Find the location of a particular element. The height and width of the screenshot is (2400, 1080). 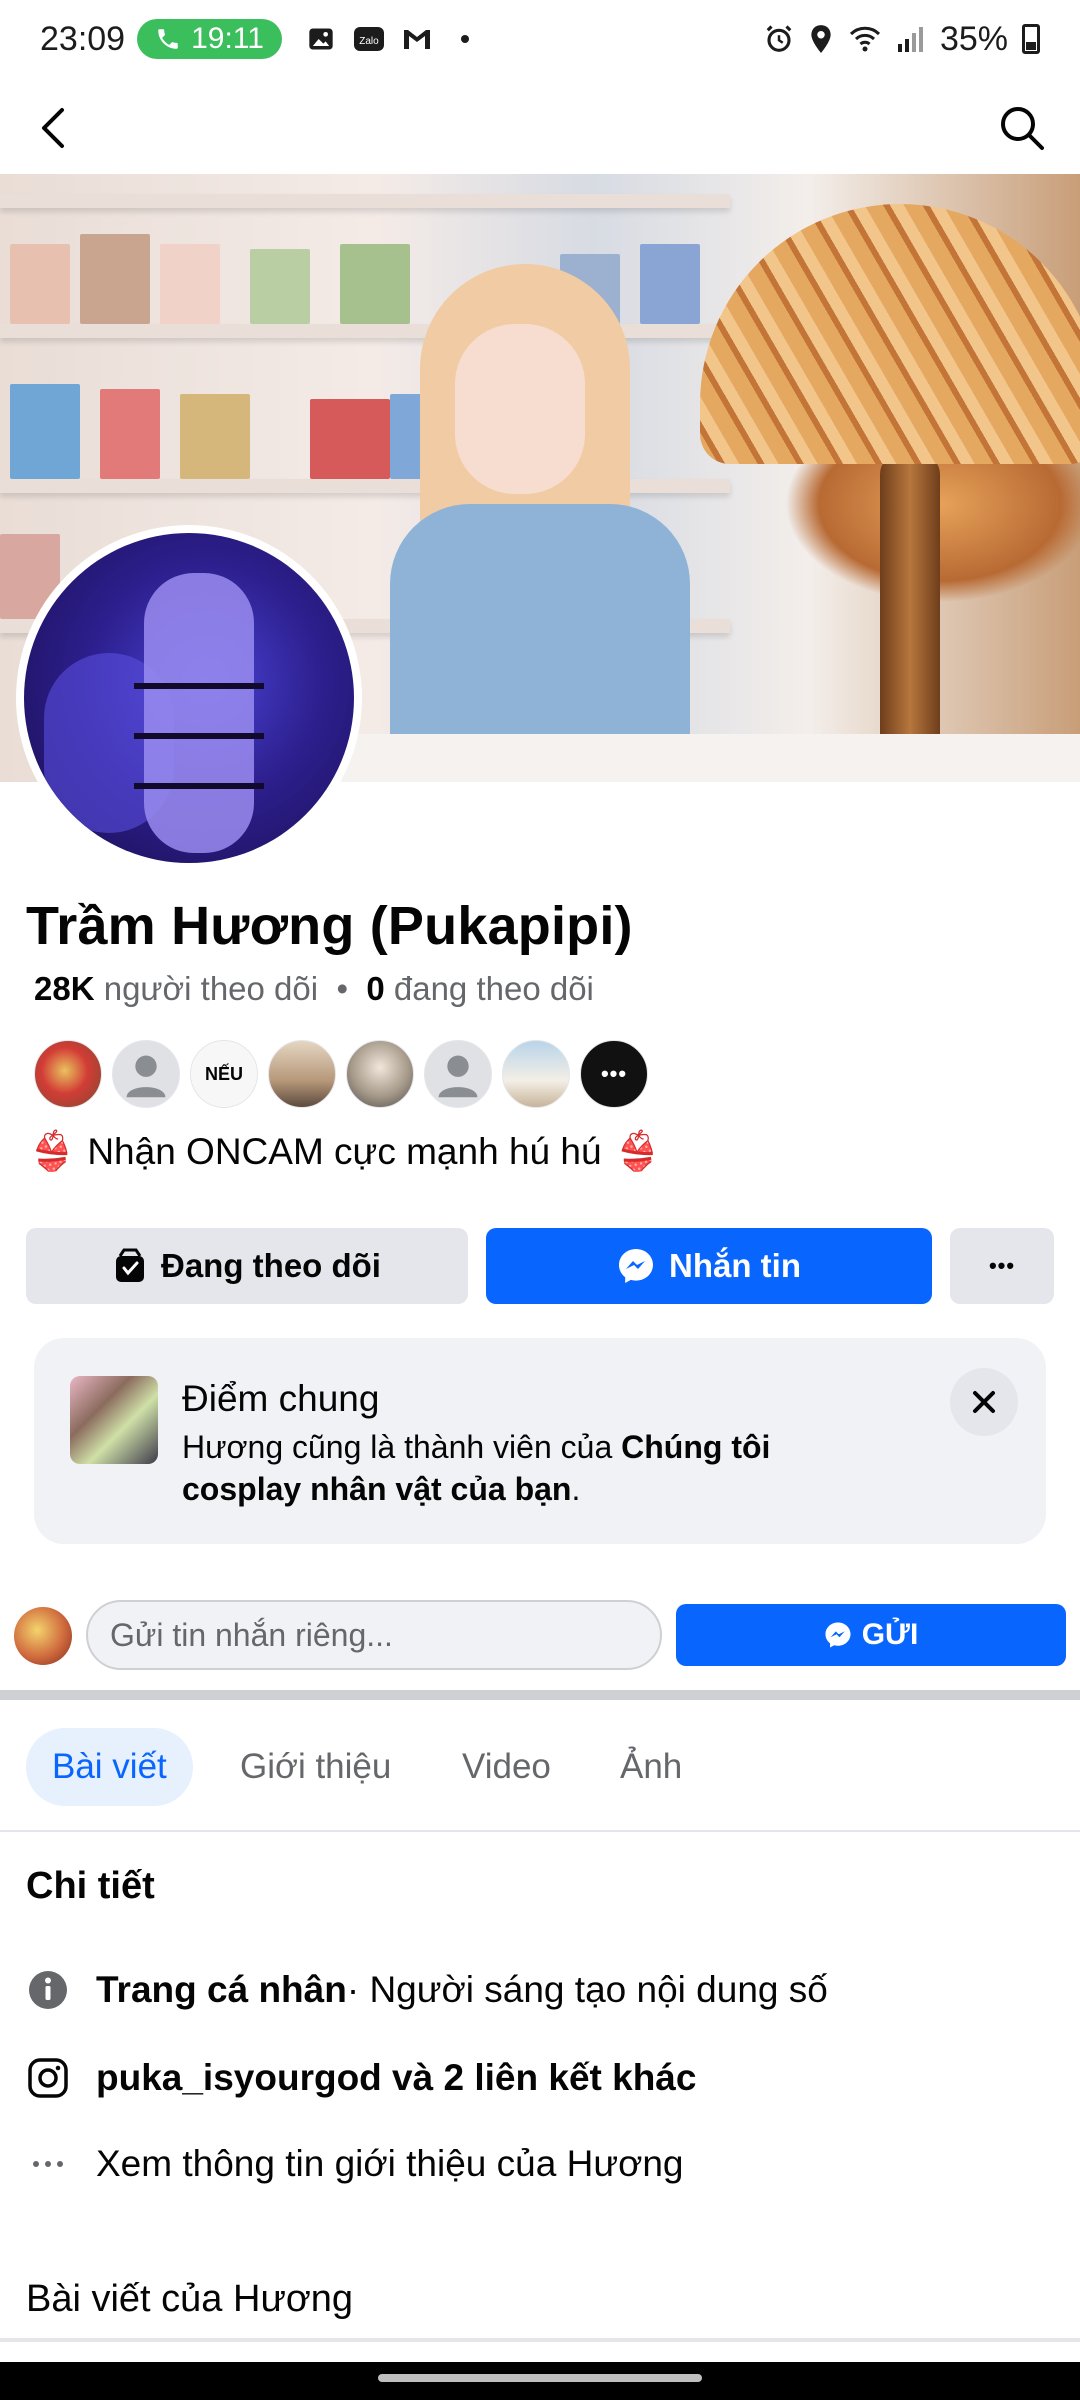

profile-bio: 👙 Nhận ONCAM cực mạnh hú hú 👙 is located at coordinates (344, 1152).